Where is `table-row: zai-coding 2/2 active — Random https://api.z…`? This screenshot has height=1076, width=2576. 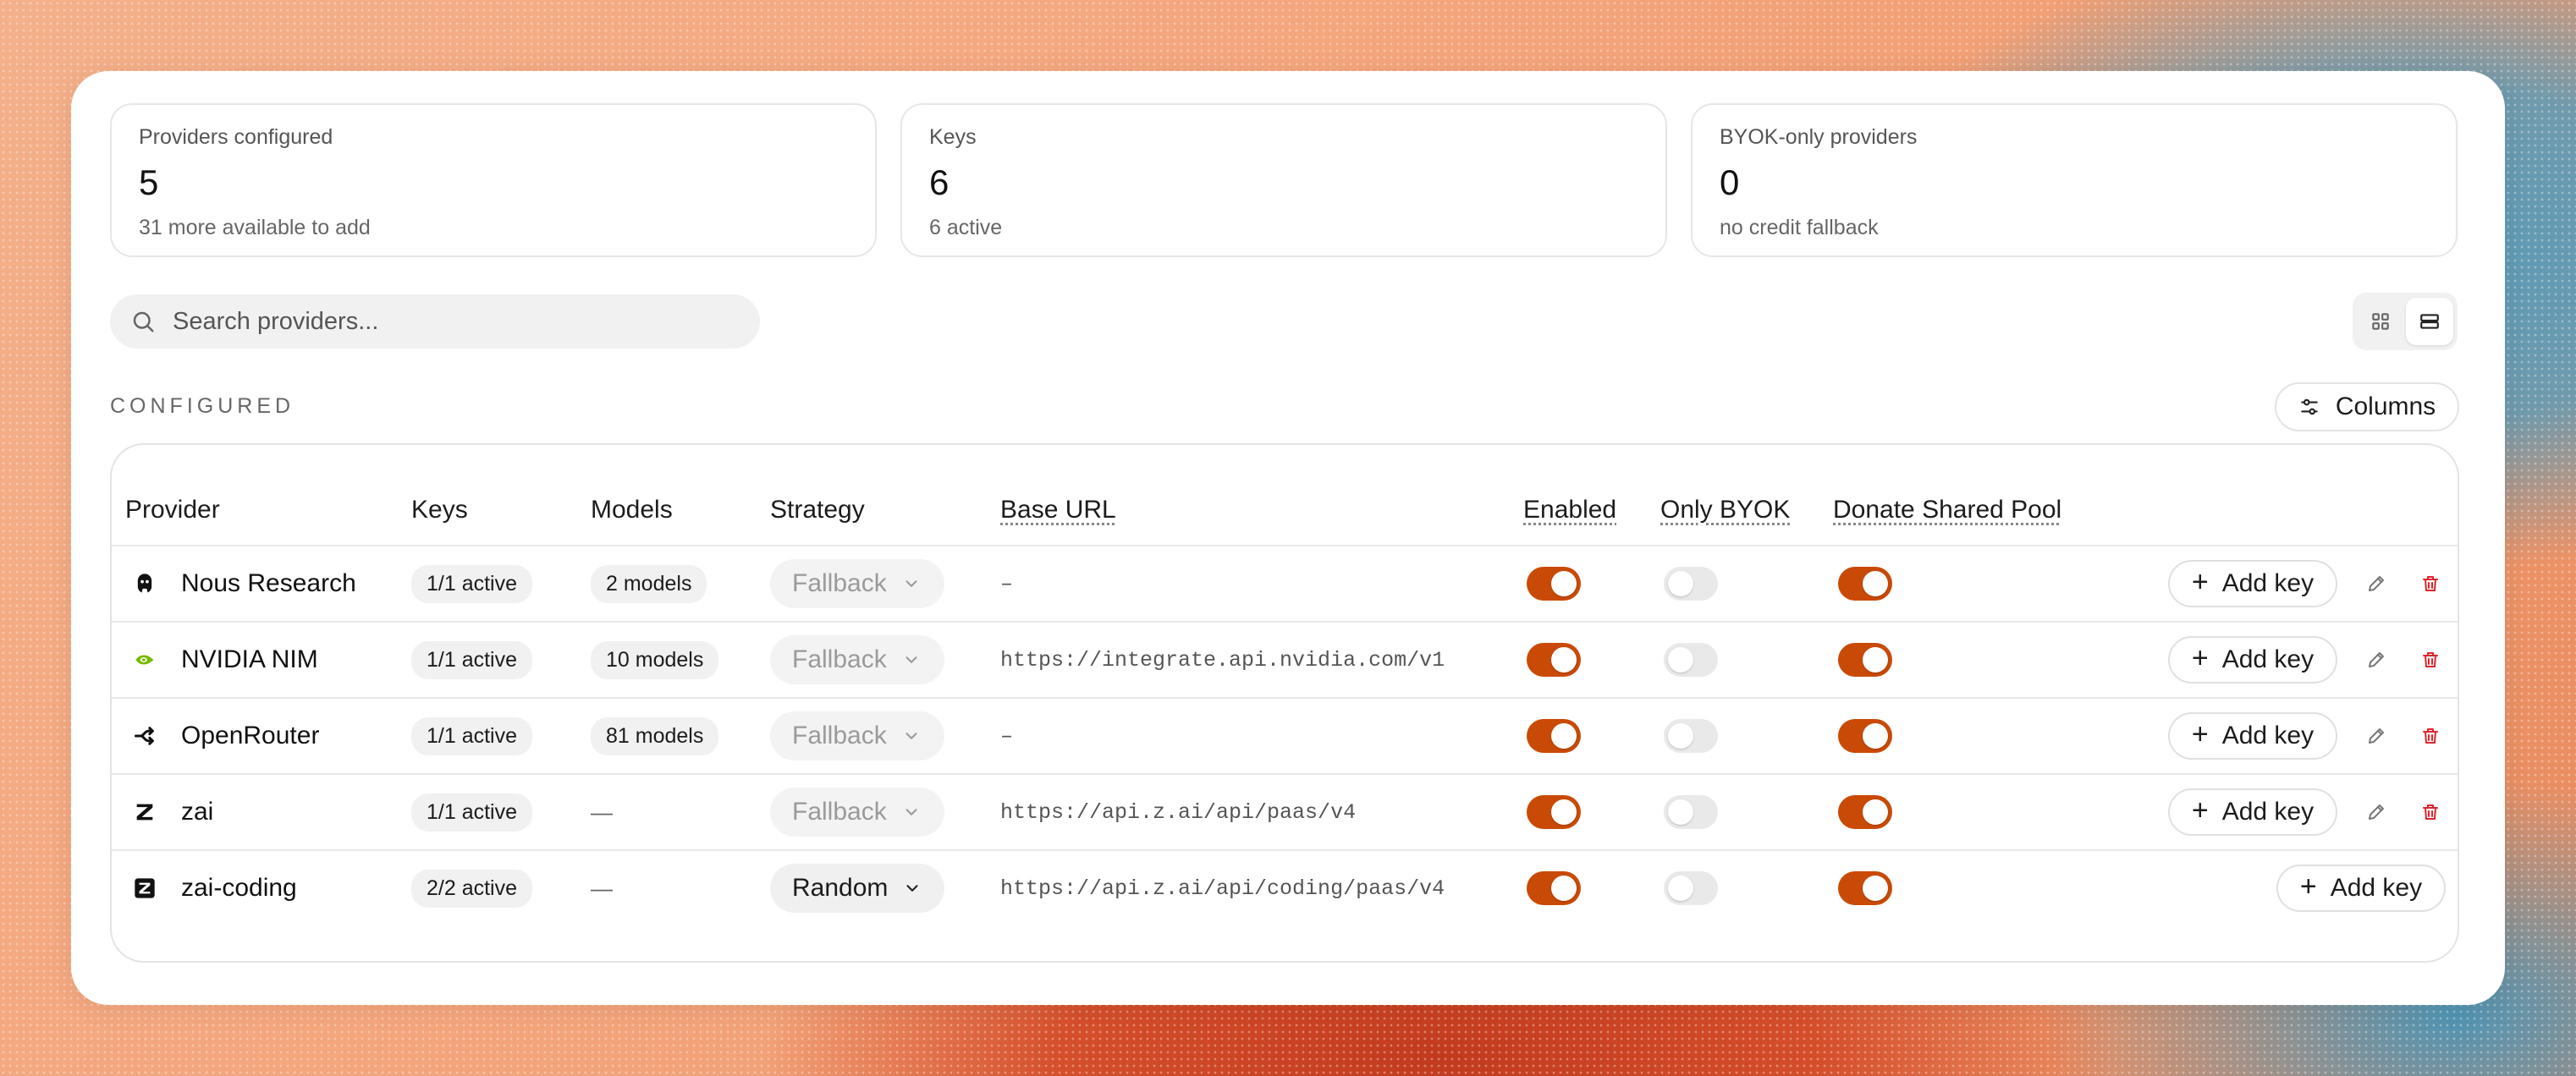
table-row: zai-coding 2/2 active — Random https://api.z… is located at coordinates (1285, 889).